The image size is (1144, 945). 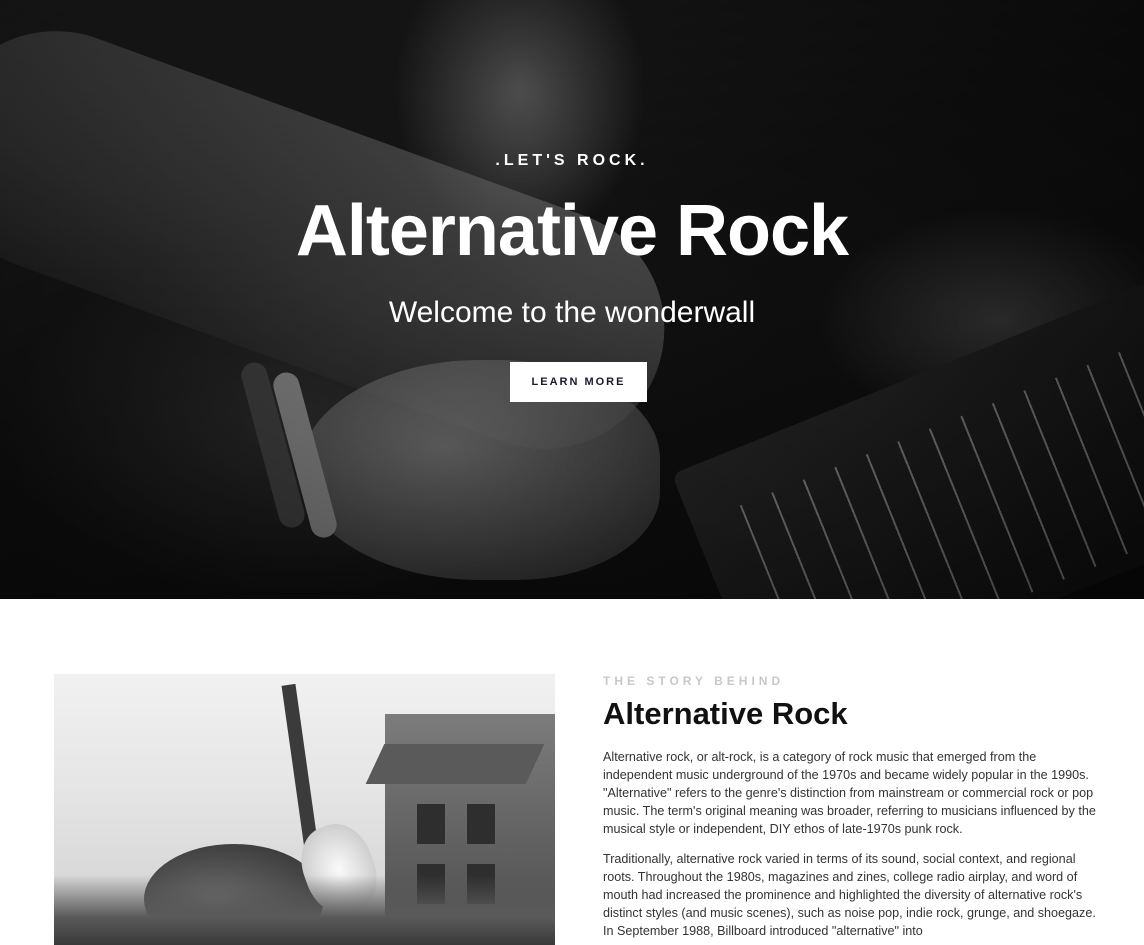 I want to click on story-image, so click(x=304, y=809).